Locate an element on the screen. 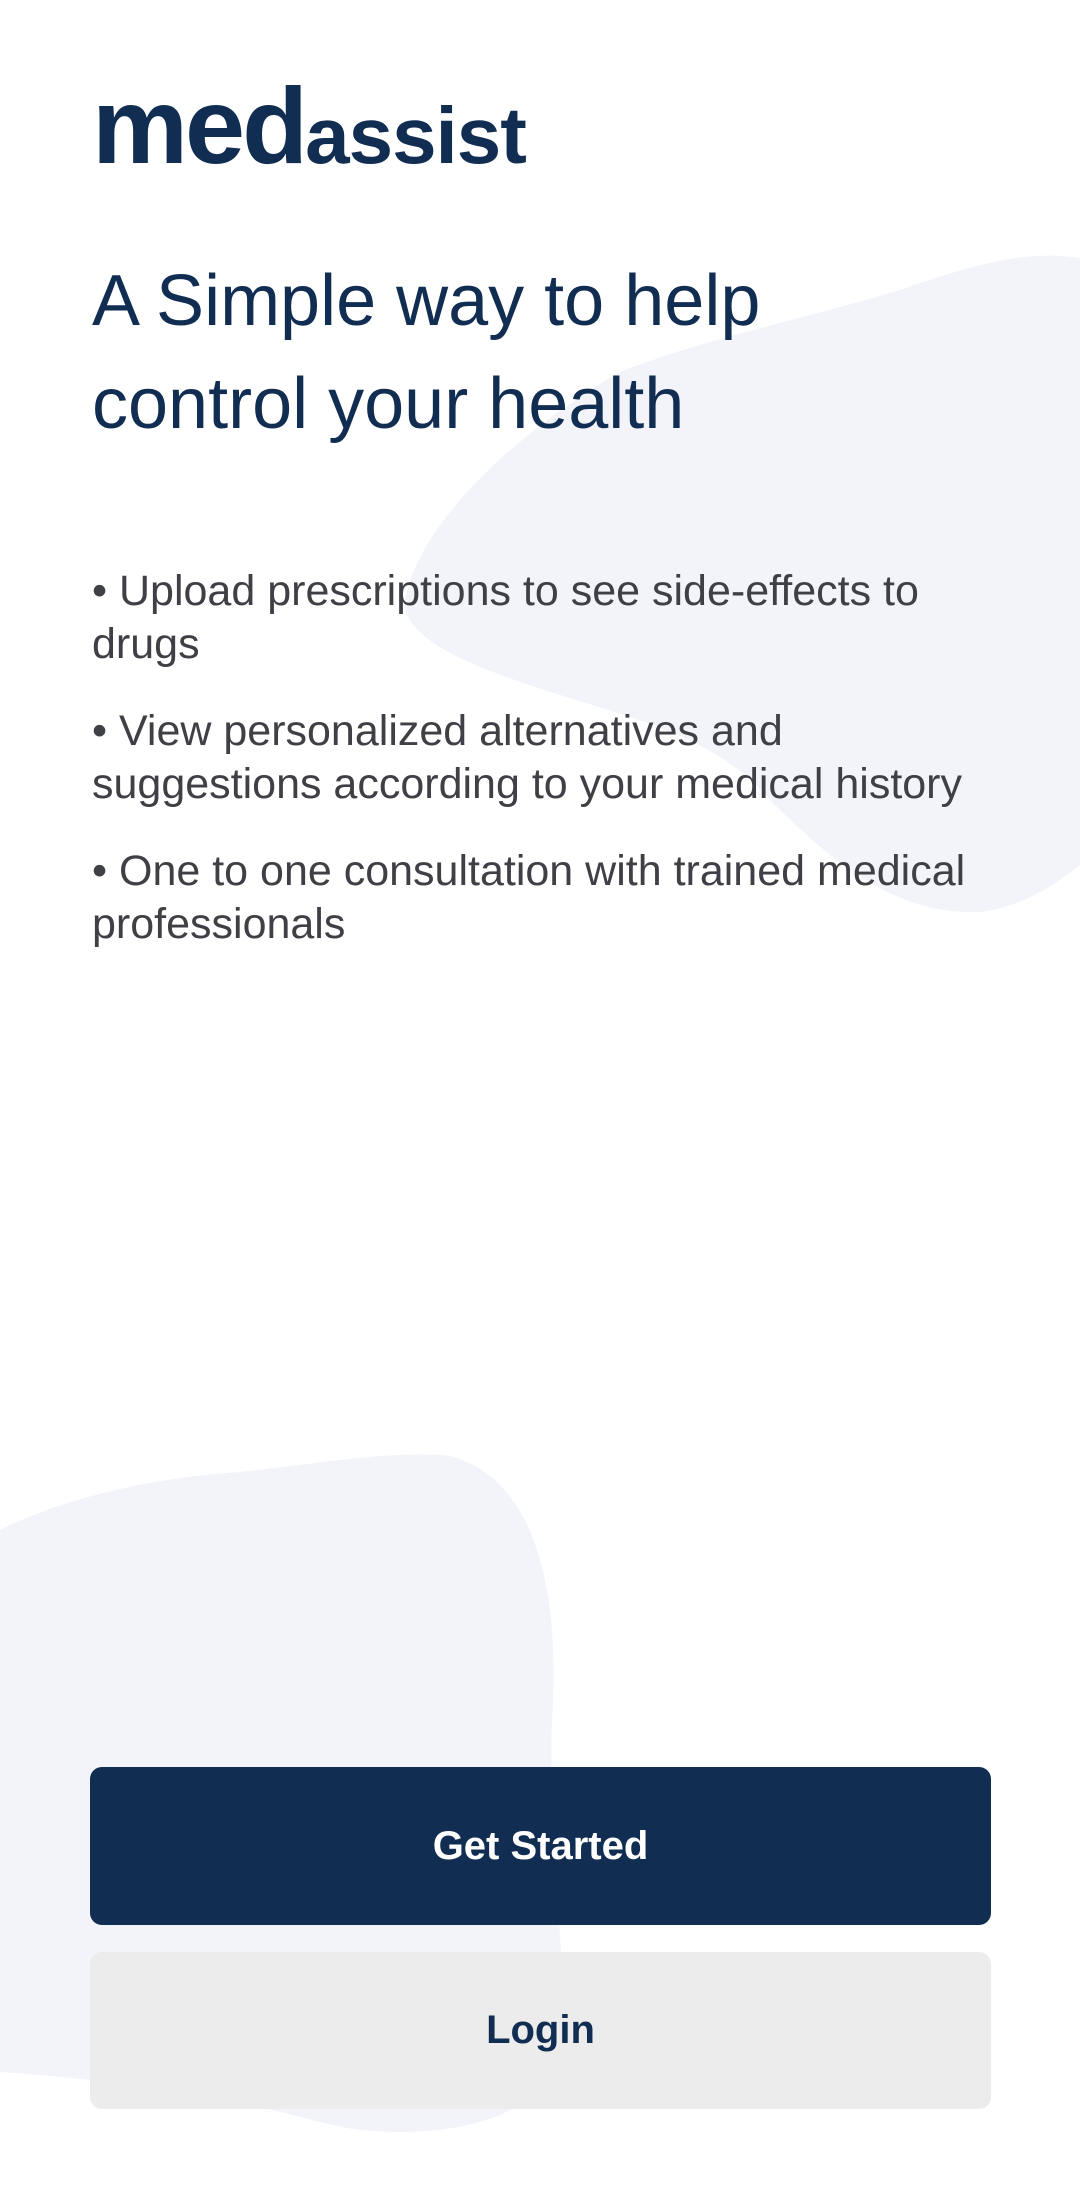  logo-assist: assist is located at coordinates (416, 135).